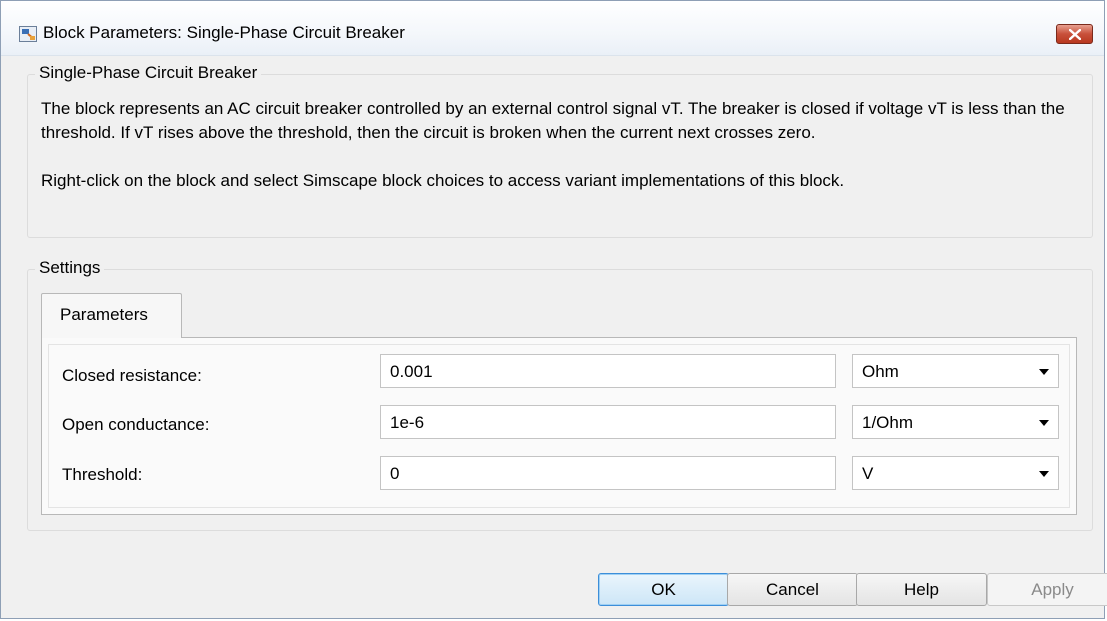  I want to click on closed-resistance-label: Closed resistance:, so click(132, 375).